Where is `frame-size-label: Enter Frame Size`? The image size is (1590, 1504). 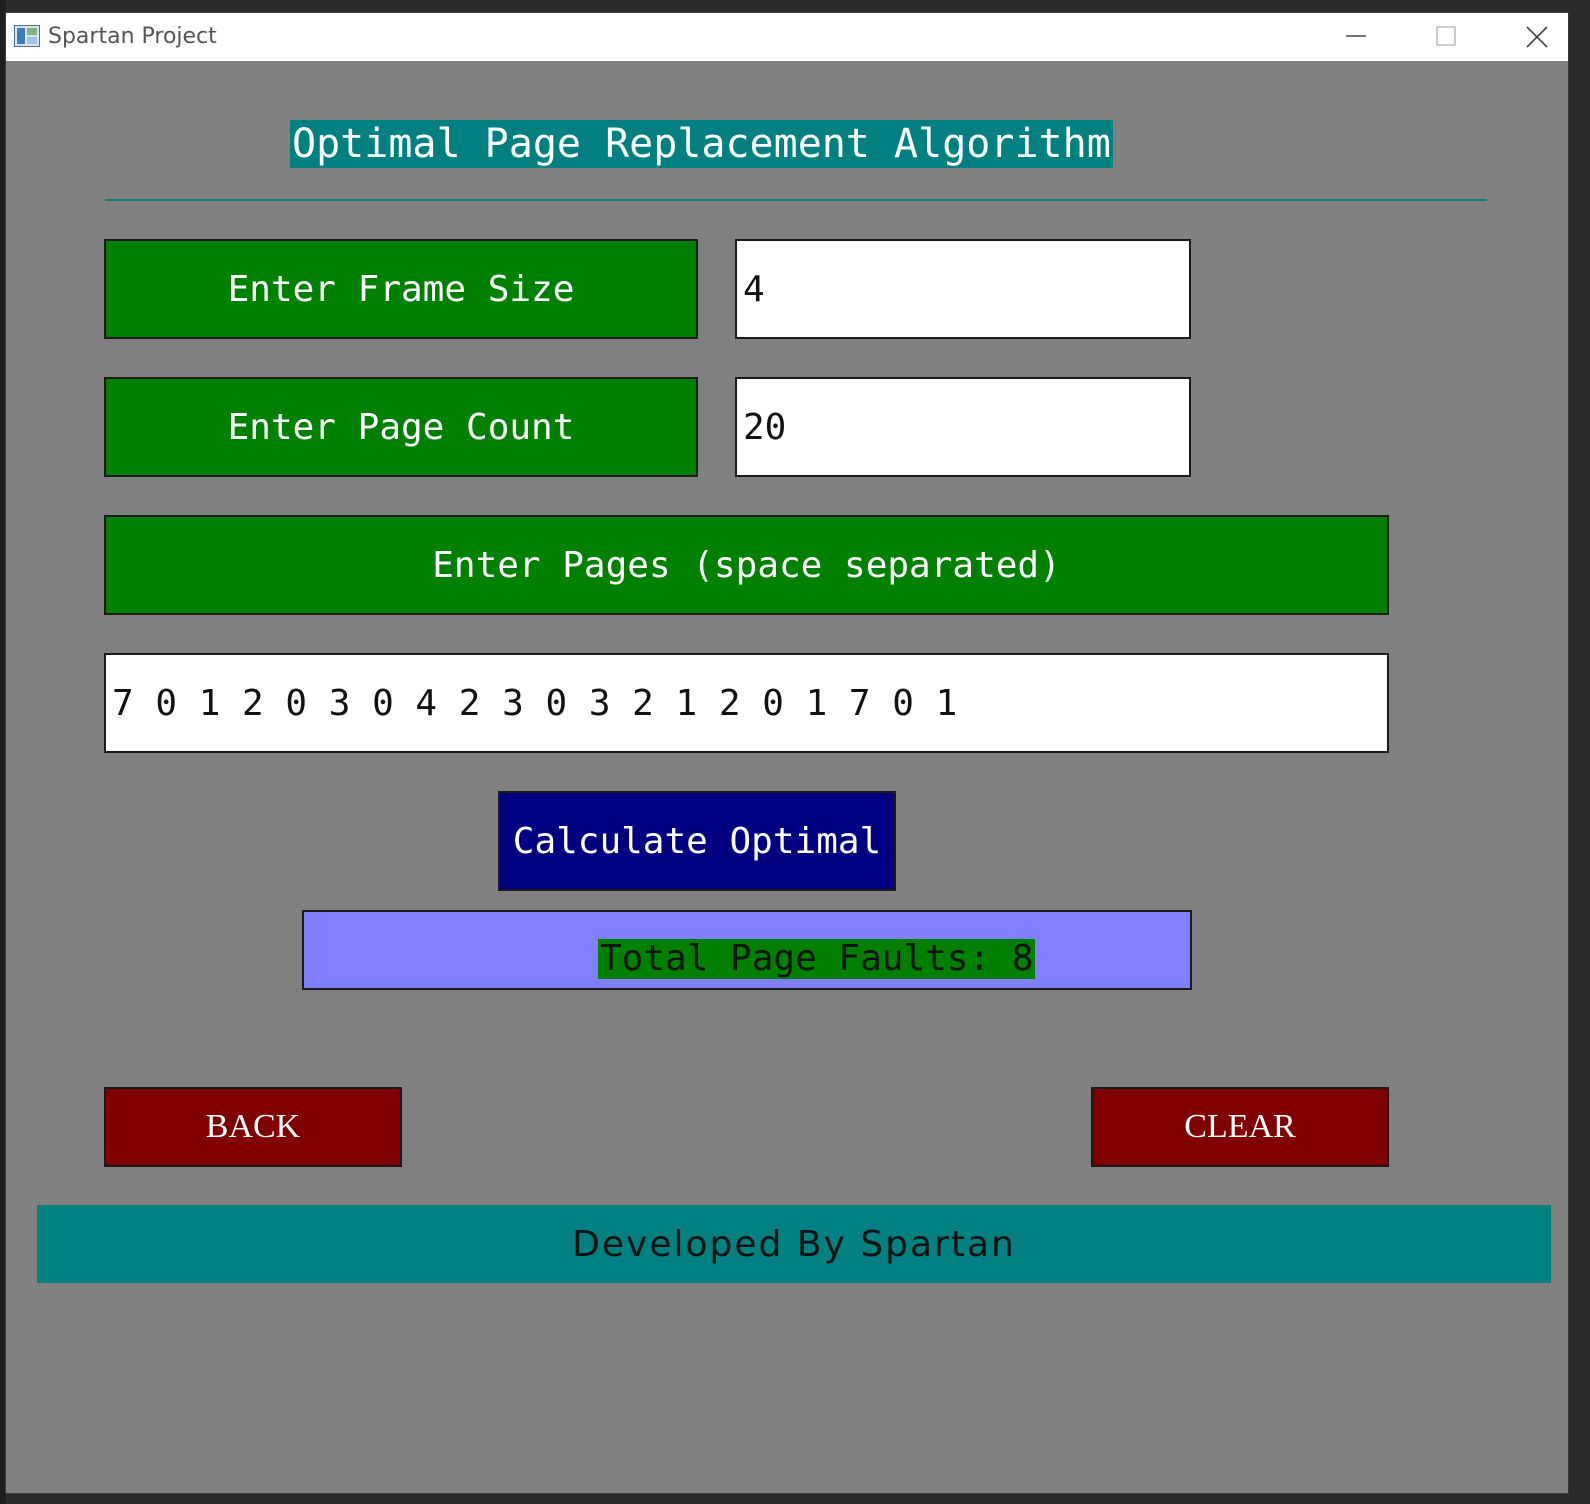
frame-size-label: Enter Frame Size is located at coordinates (401, 289).